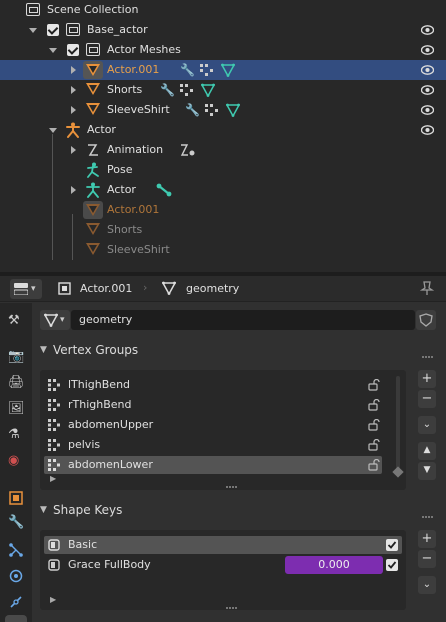 This screenshot has height=622, width=446. Describe the element at coordinates (43, 510) in the screenshot. I see `panel-collapse-icon: ▼` at that location.